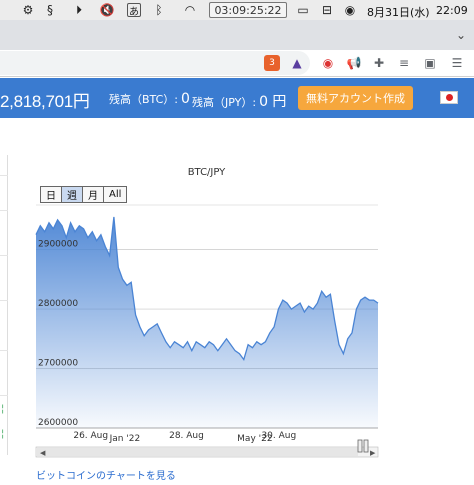 This screenshot has width=474, height=485. Describe the element at coordinates (58, 245) in the screenshot. I see `y-tick-label: 2900000` at that location.